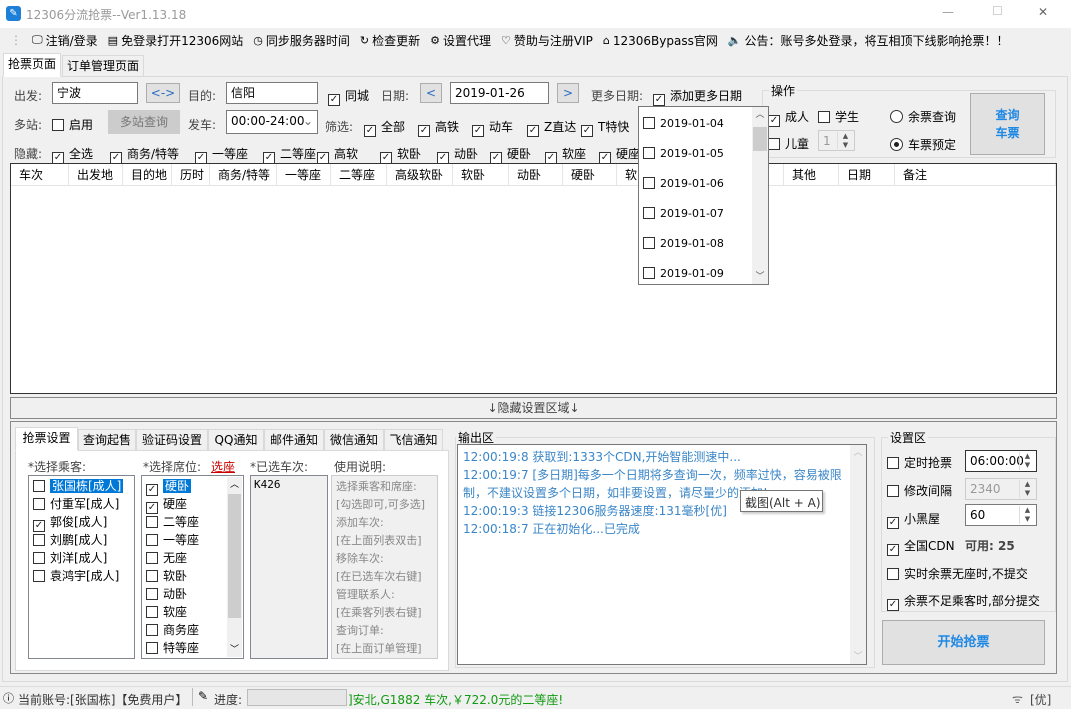 This screenshot has height=709, width=1071. Describe the element at coordinates (963, 642) in the screenshot. I see `start-grab-button: 开始抢票` at that location.